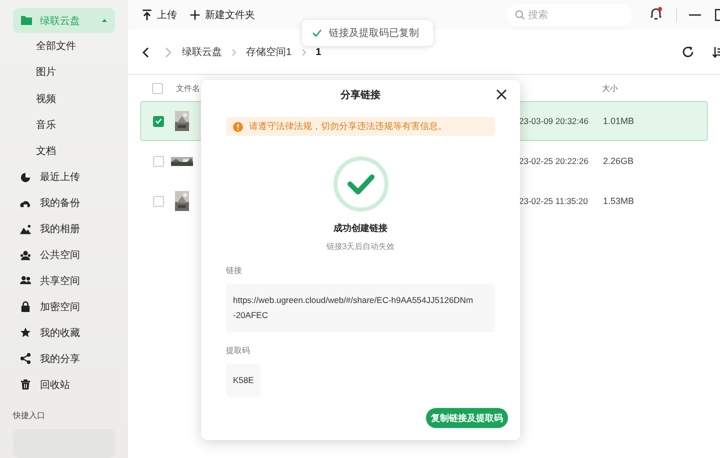 This screenshot has width=720, height=458. What do you see at coordinates (360, 228) in the screenshot?
I see `success-title: 成功创建链接` at bounding box center [360, 228].